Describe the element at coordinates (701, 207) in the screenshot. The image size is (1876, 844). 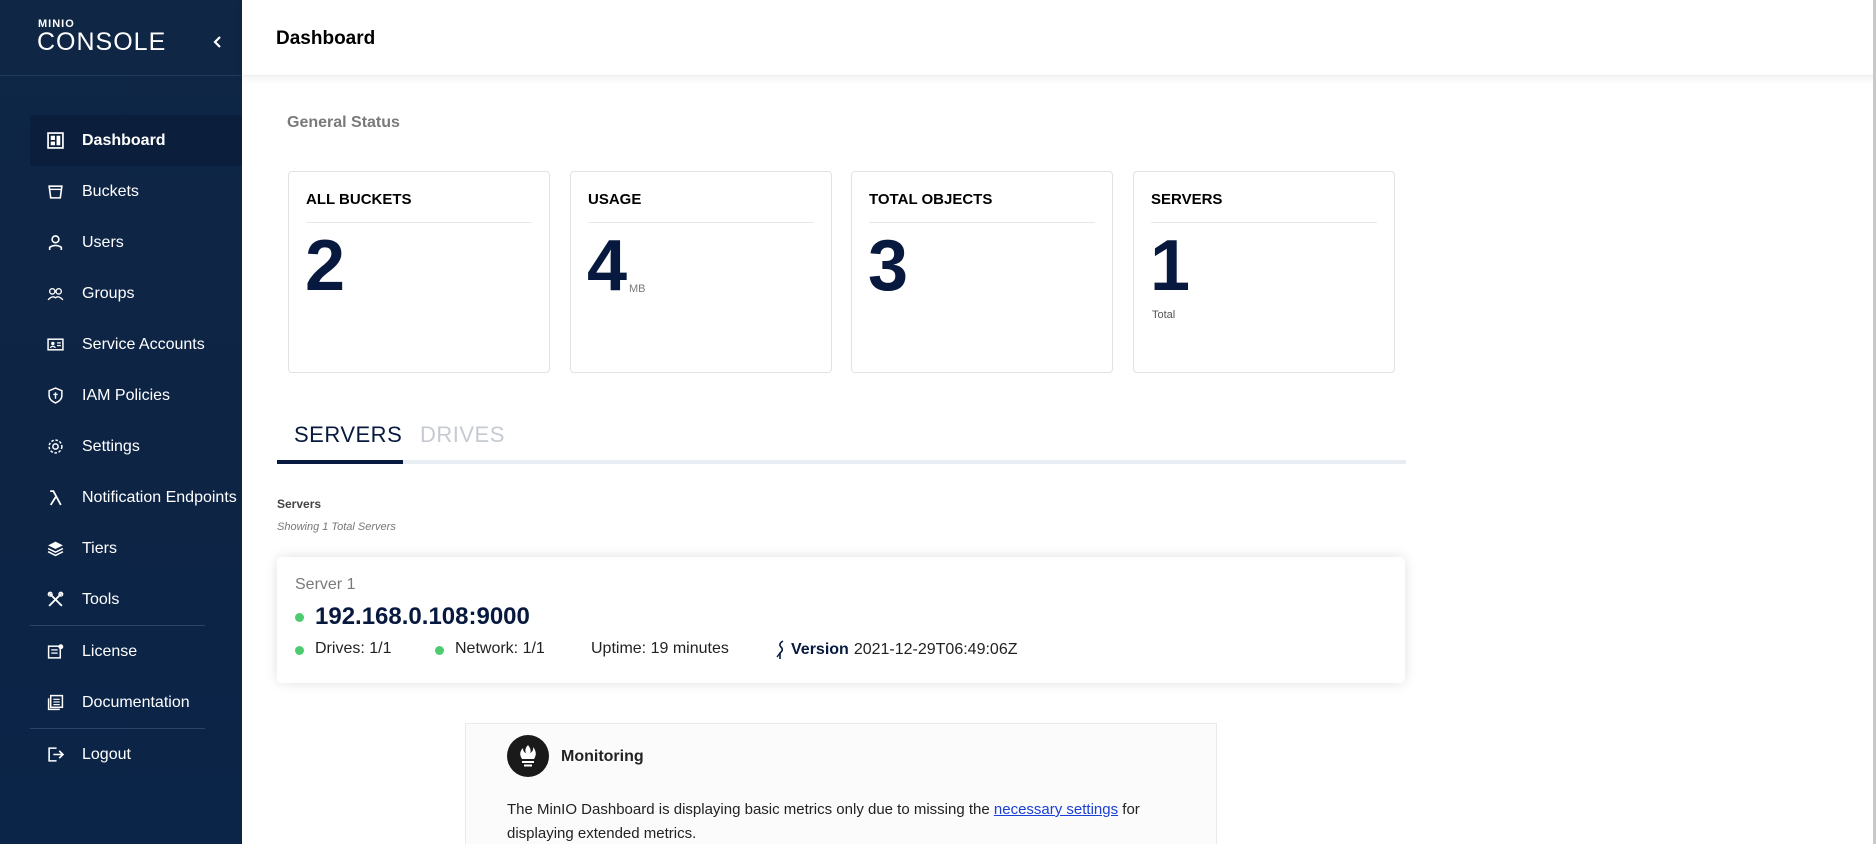
I see `stat-card-title: USAGE` at that location.